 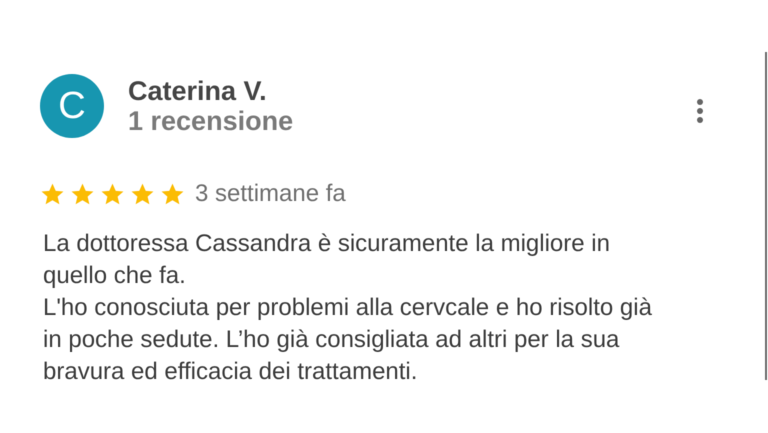 What do you see at coordinates (211, 121) in the screenshot?
I see `review-count: 1 recensione` at bounding box center [211, 121].